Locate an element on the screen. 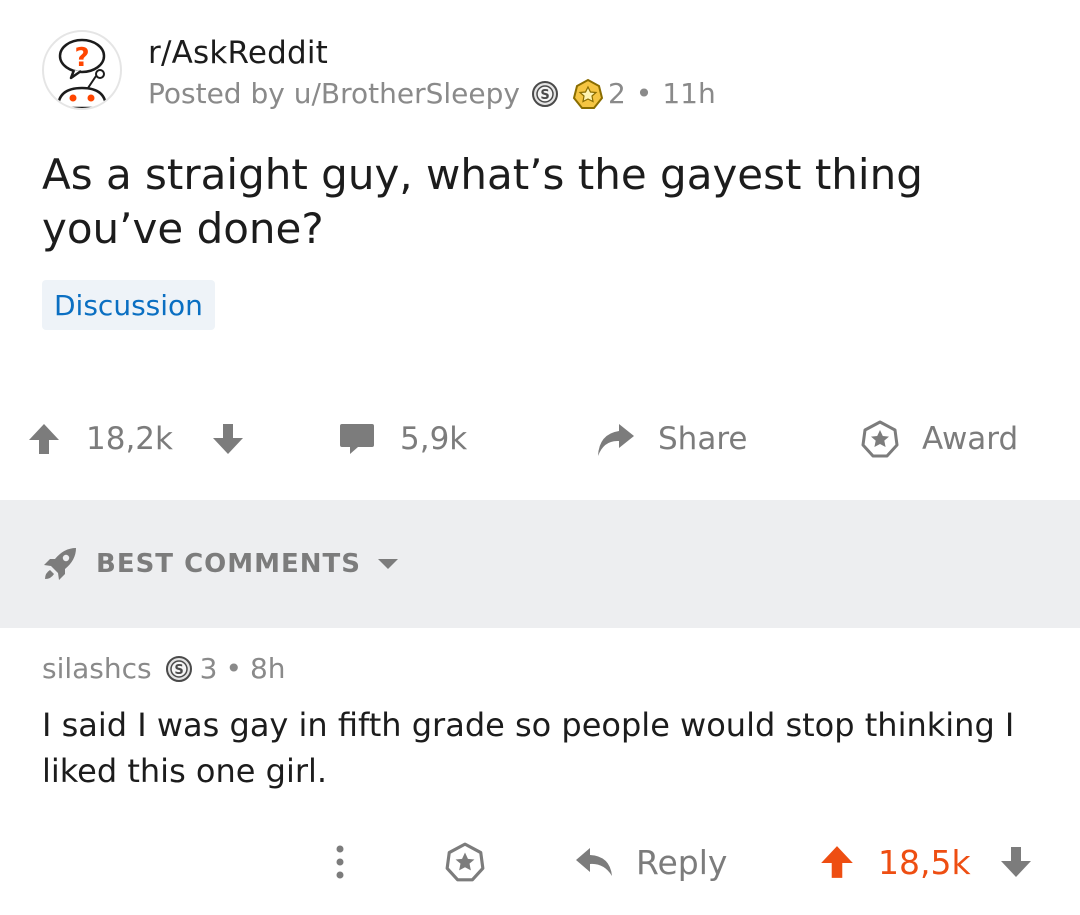  post-flair: Discussion is located at coordinates (128, 305).